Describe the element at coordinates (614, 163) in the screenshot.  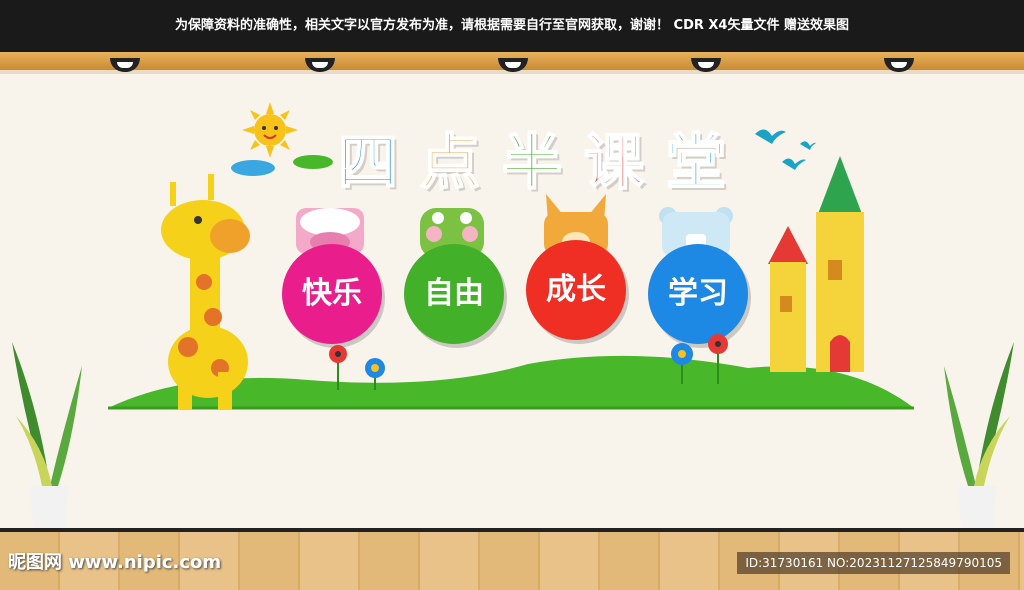
I see `title-char: 课` at that location.